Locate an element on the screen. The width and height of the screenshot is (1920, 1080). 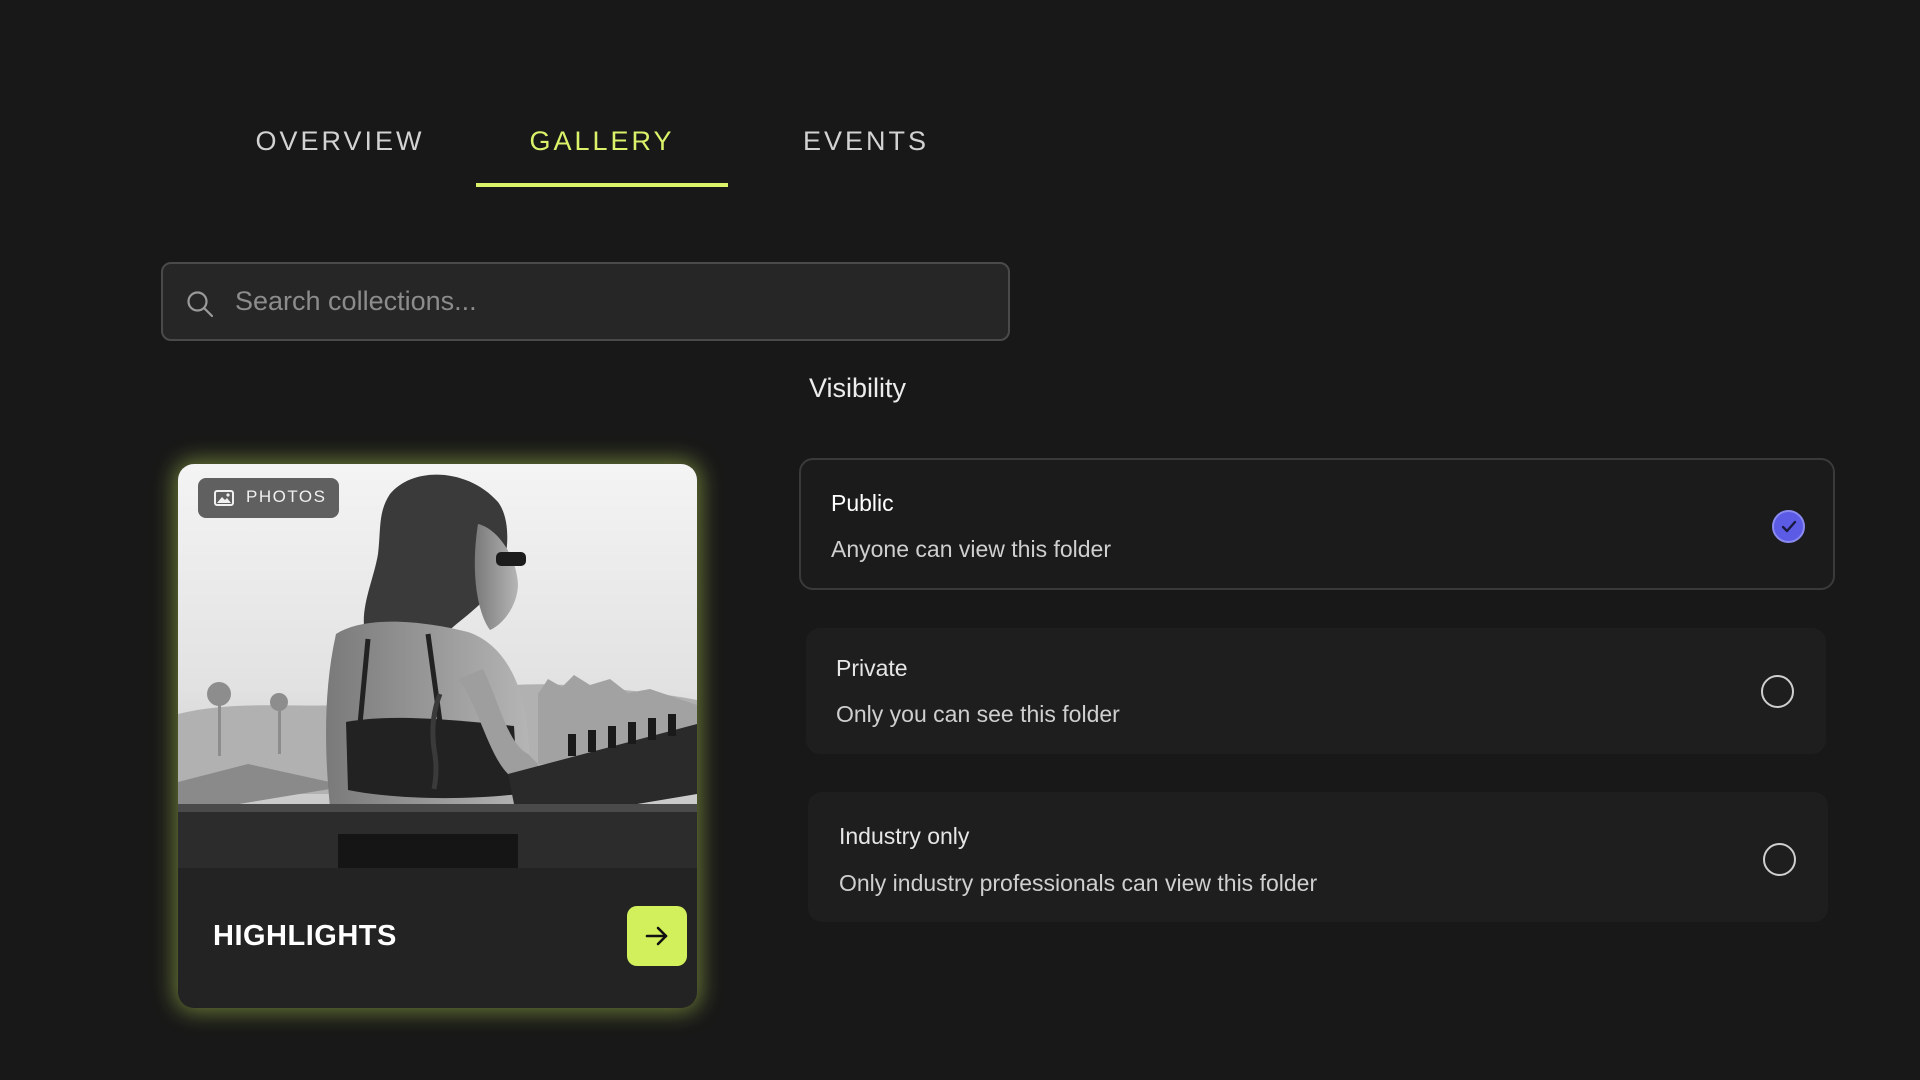
radio-private is located at coordinates (1777, 691).